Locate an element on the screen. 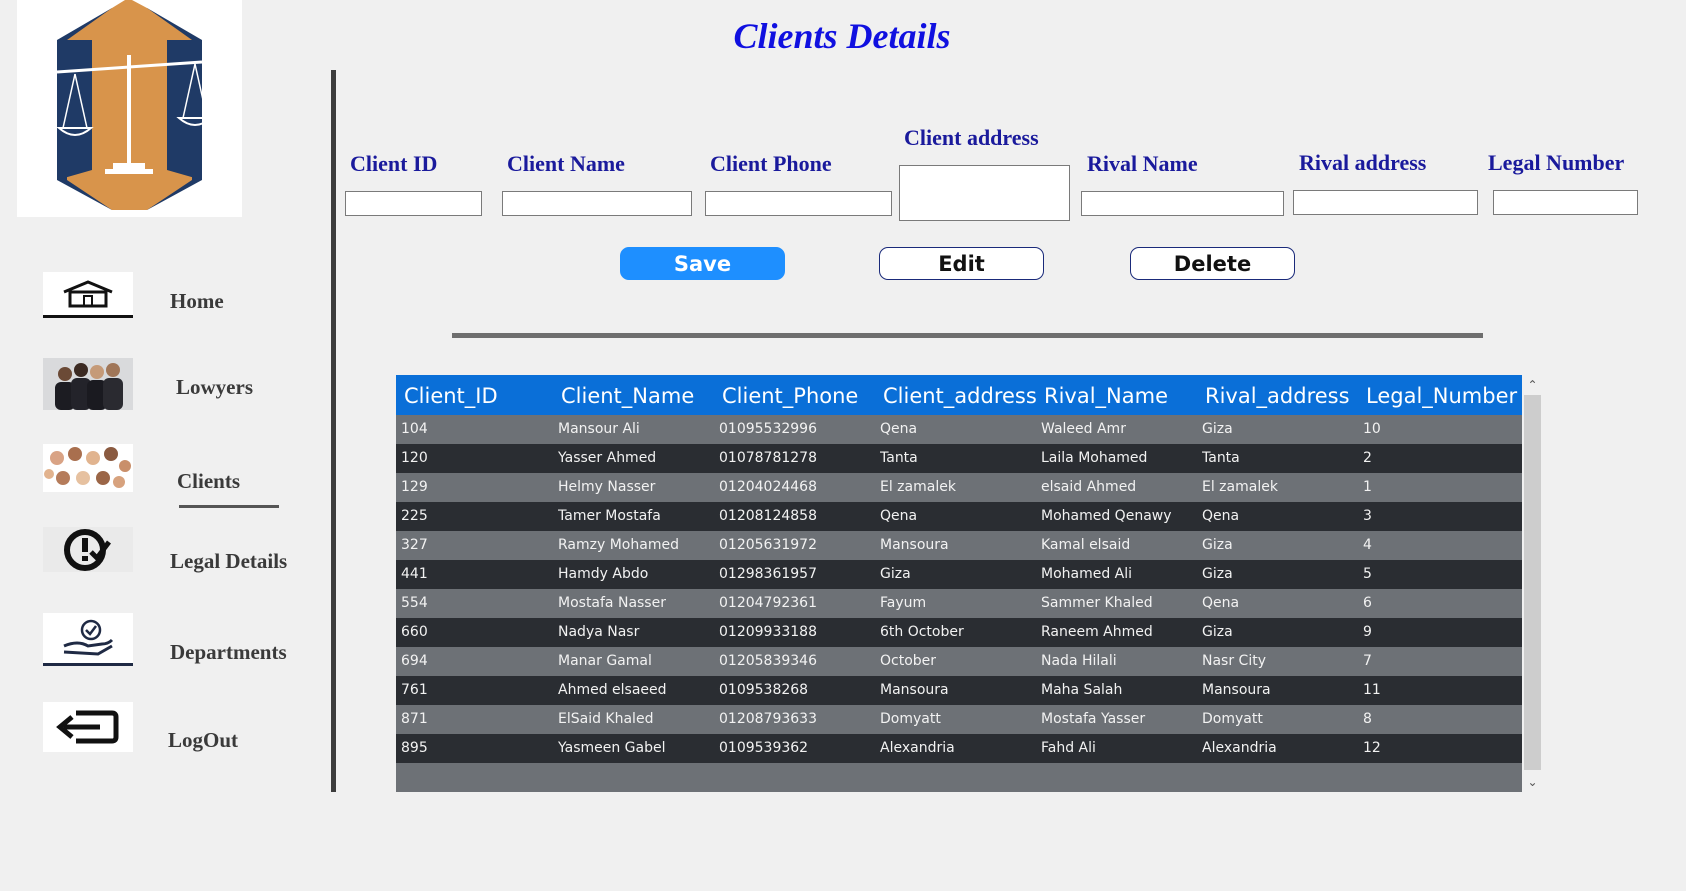 This screenshot has width=1686, height=891. grid-cell: 120 is located at coordinates (477, 458).